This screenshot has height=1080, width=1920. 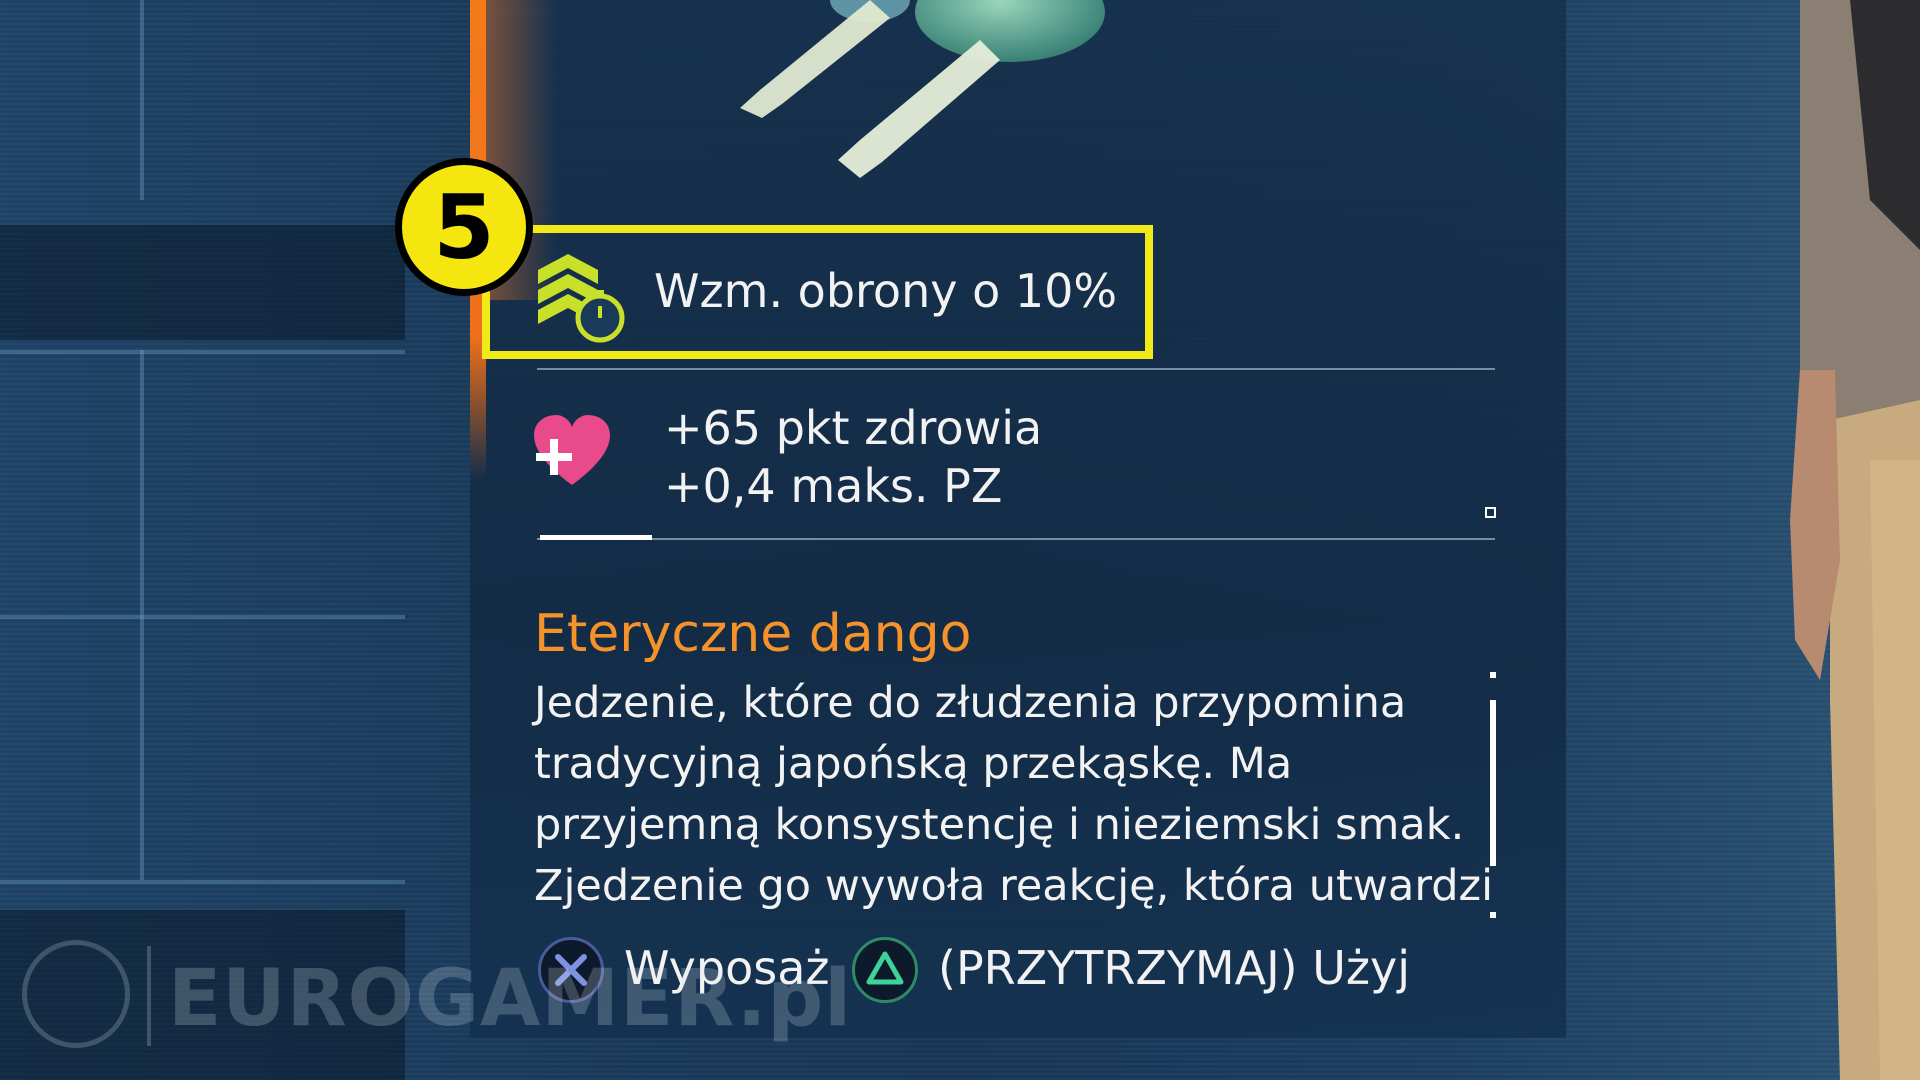 I want to click on health-row: +65 pkt zdrowia +0,4 maks. PZ, so click(x=880, y=465).